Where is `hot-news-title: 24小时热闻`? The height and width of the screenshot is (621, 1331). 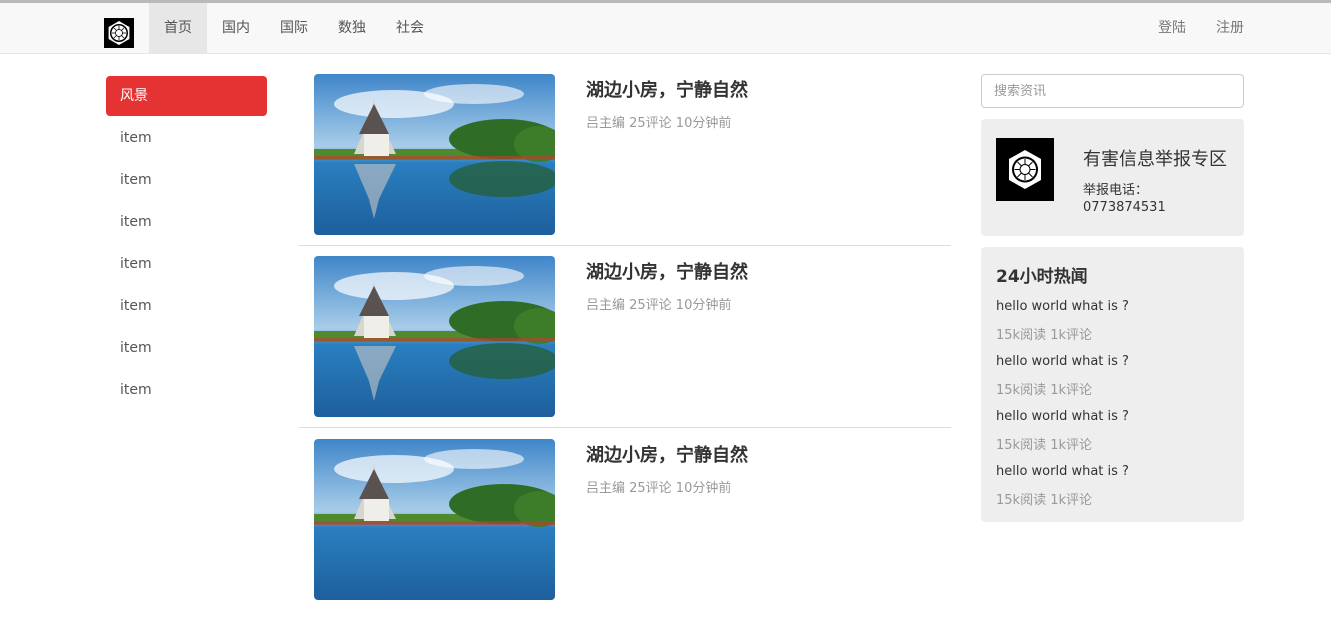 hot-news-title: 24小时热闻 is located at coordinates (1042, 277).